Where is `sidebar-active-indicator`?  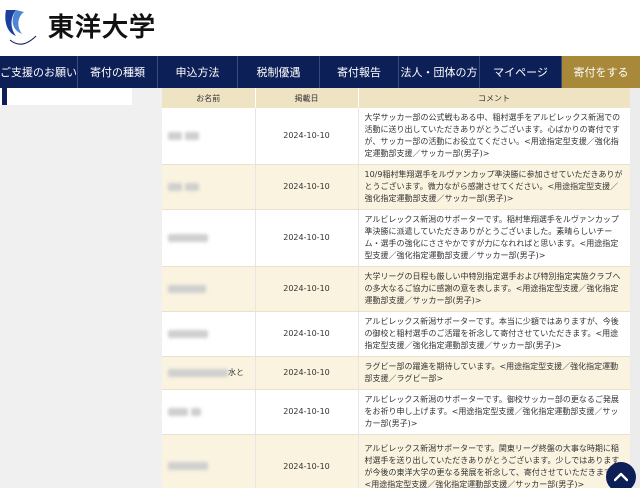
sidebar-active-indicator is located at coordinates (4, 96).